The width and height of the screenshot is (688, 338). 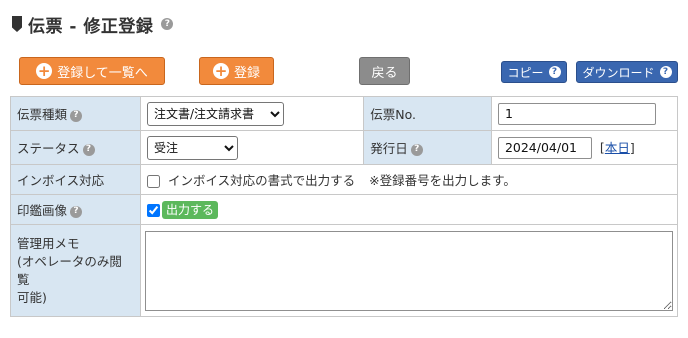 I want to click on seal-help-icon: ?, so click(x=76, y=211).